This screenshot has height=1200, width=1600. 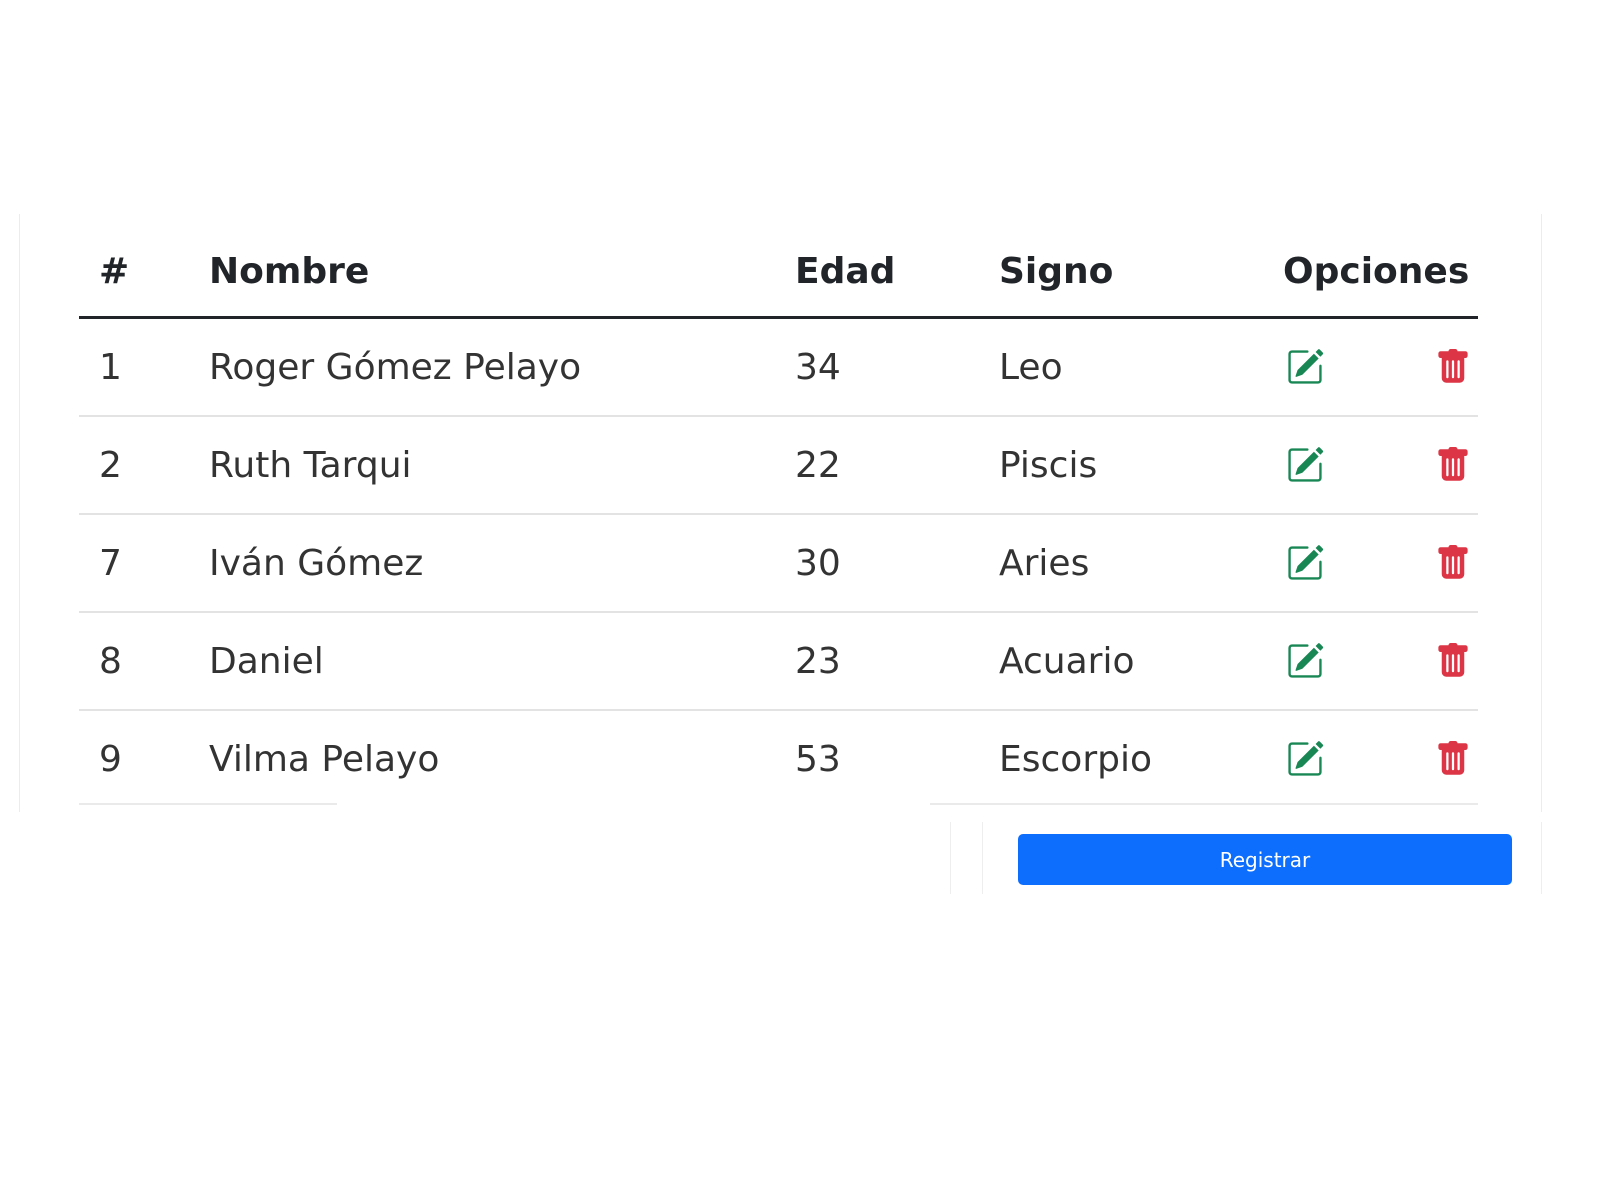 What do you see at coordinates (134, 272) in the screenshot?
I see `header-number: #` at bounding box center [134, 272].